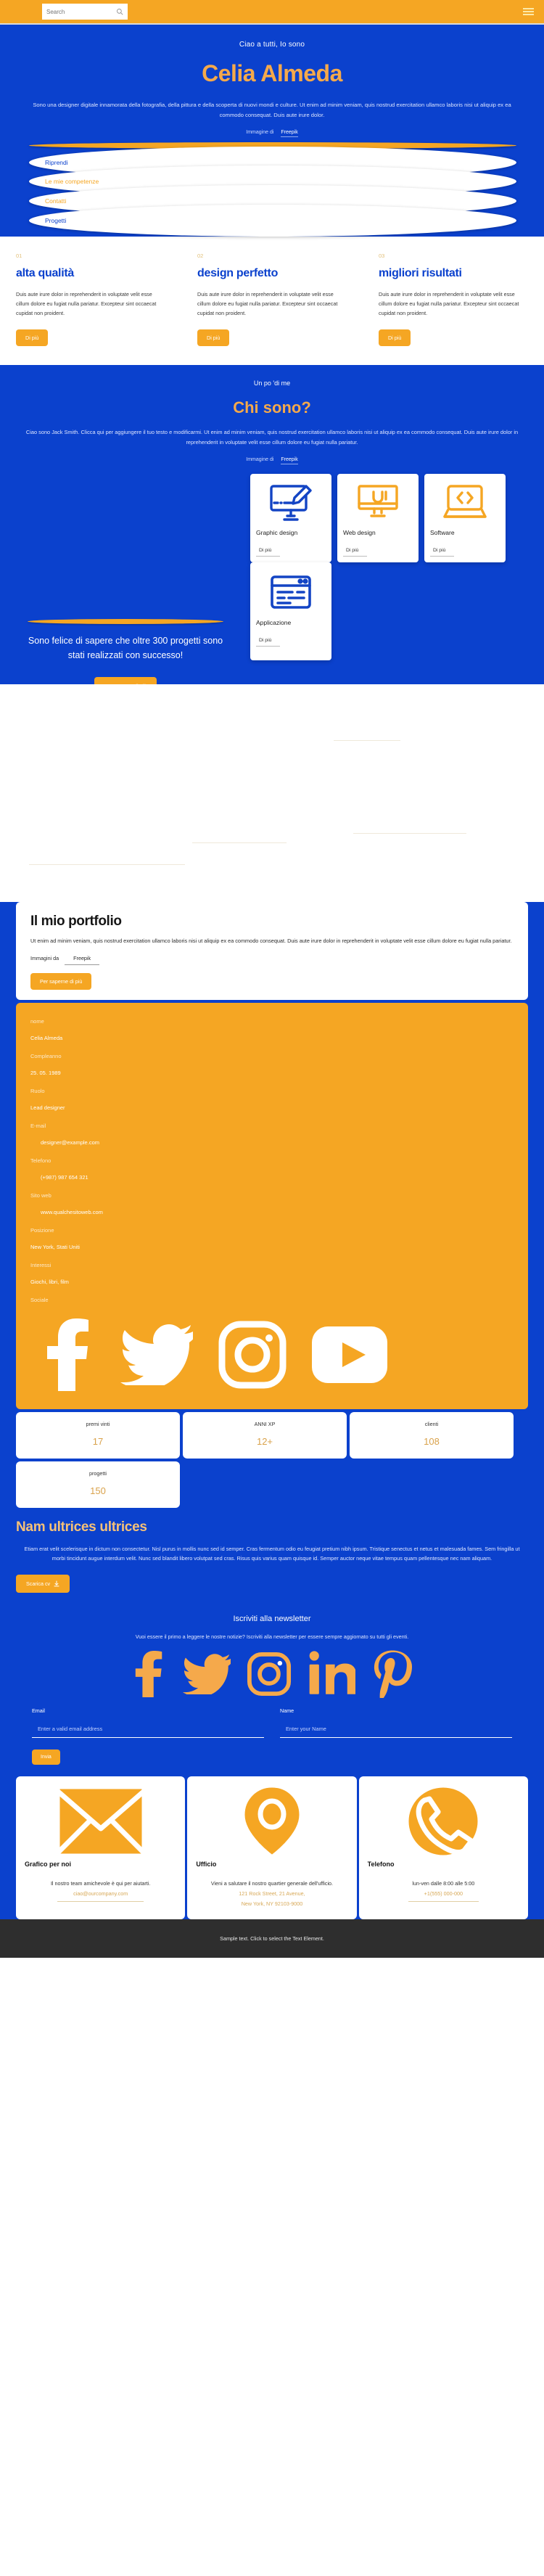 Image resolution: width=544 pixels, height=2576 pixels. What do you see at coordinates (420, 273) in the screenshot?
I see `feature-title: migliori risultati` at bounding box center [420, 273].